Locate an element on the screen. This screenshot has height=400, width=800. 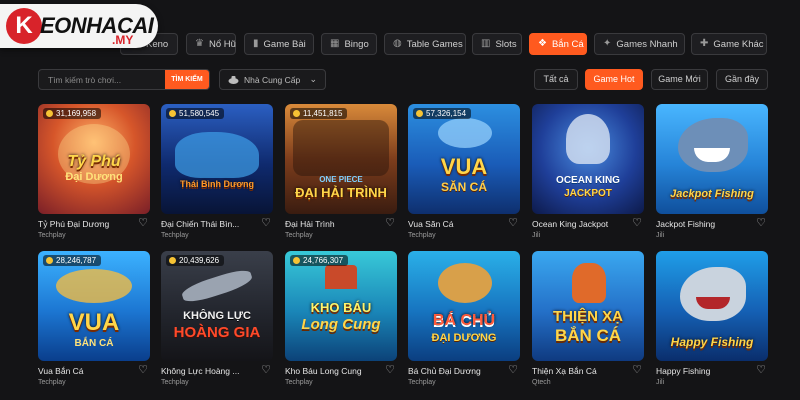
game-thumbnail: 31,169,958 Tỷ Phú Đại Dương is located at coordinates (94, 159).